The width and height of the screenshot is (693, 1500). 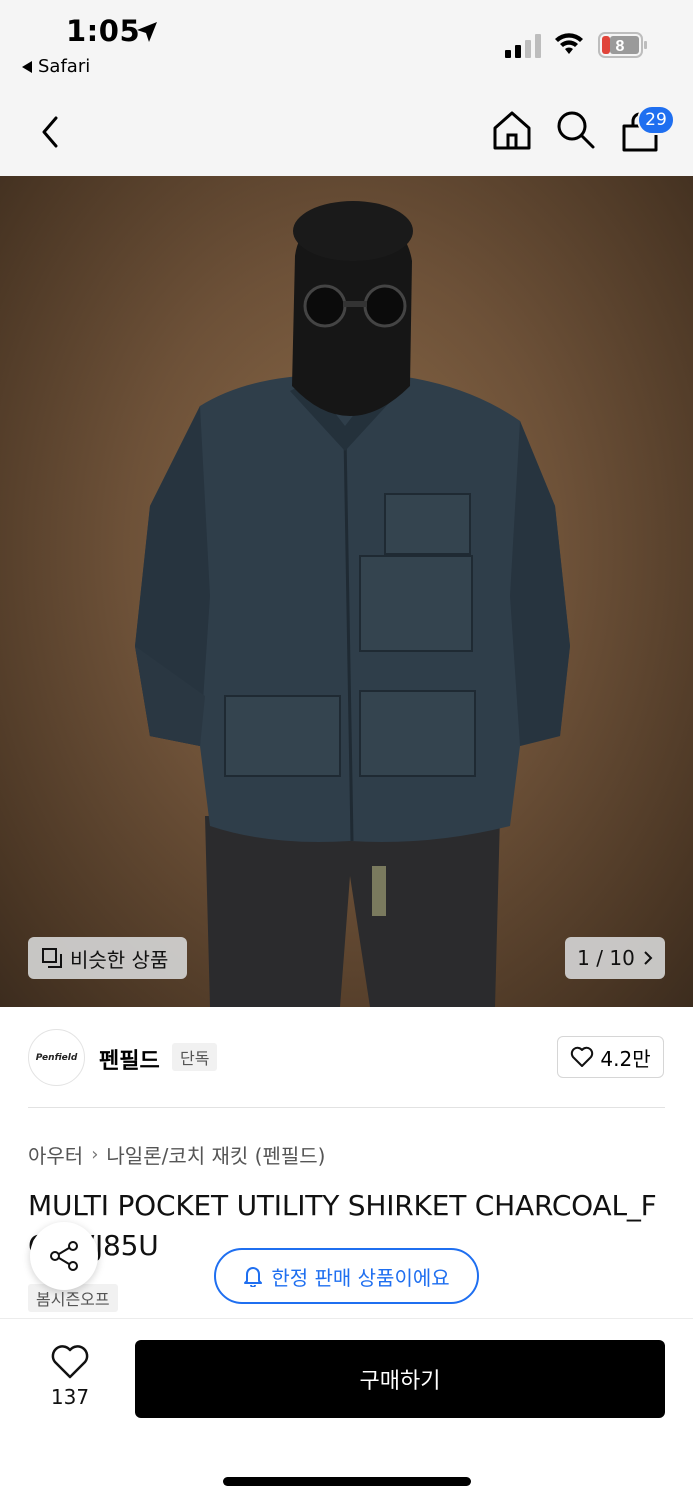 What do you see at coordinates (55, 1154) in the screenshot?
I see `breadcrumb-item-category: 아우터` at bounding box center [55, 1154].